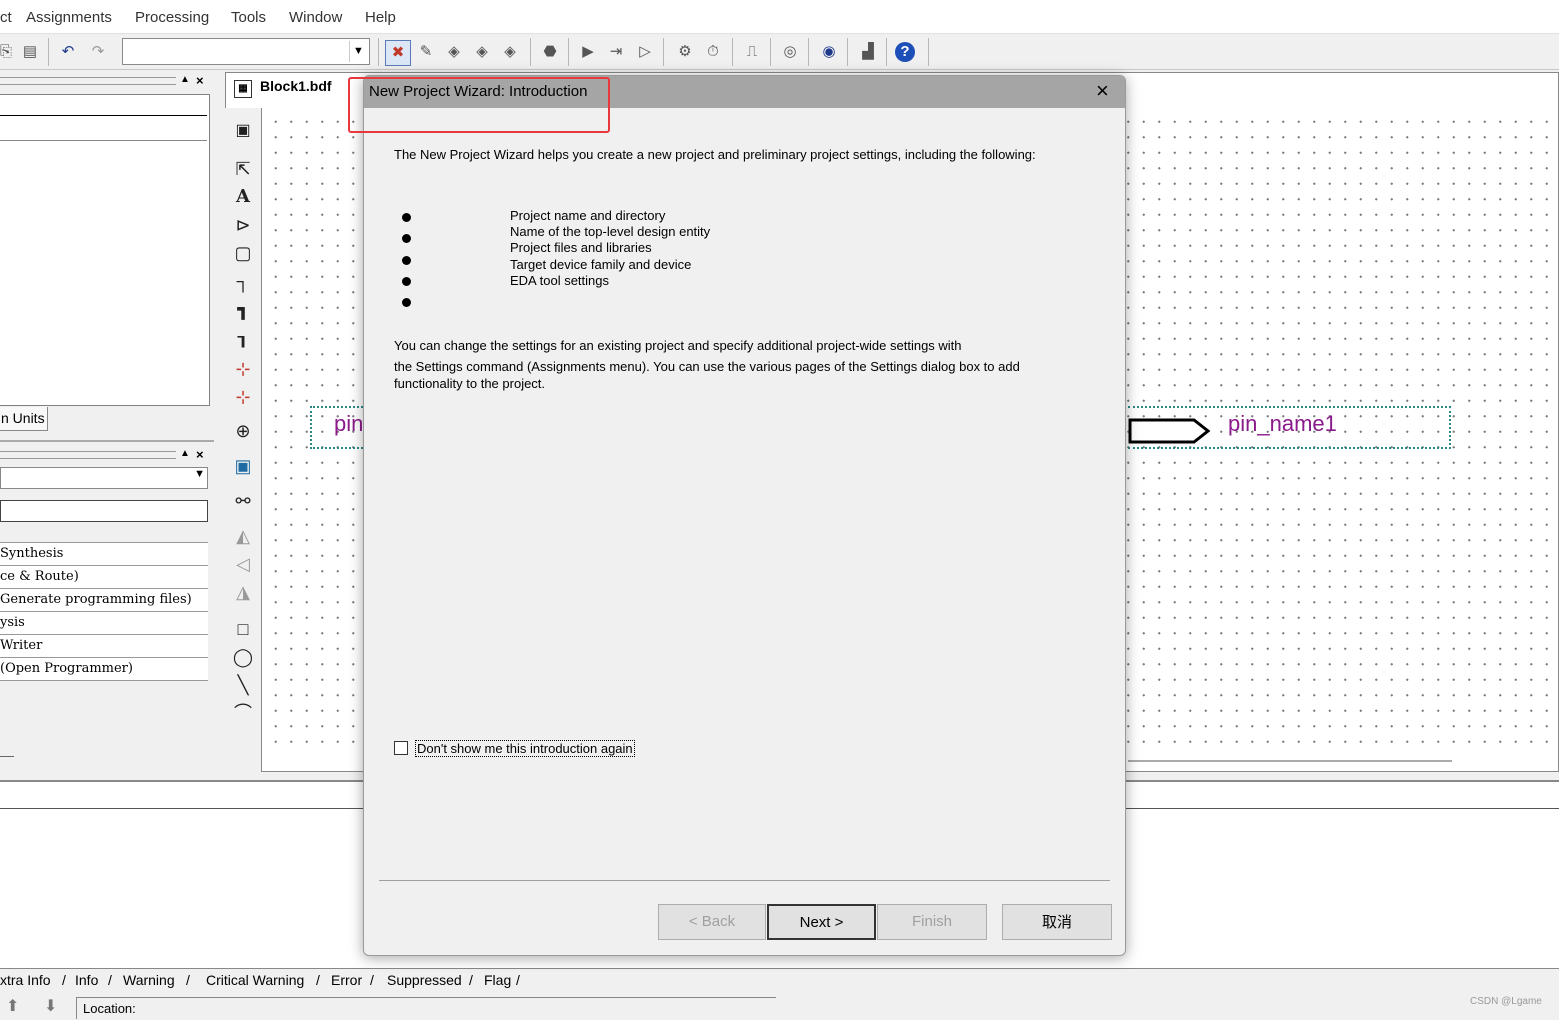 This screenshot has height=1020, width=1559. What do you see at coordinates (104, 478) in the screenshot?
I see `tasks-flow-combo: ▼` at bounding box center [104, 478].